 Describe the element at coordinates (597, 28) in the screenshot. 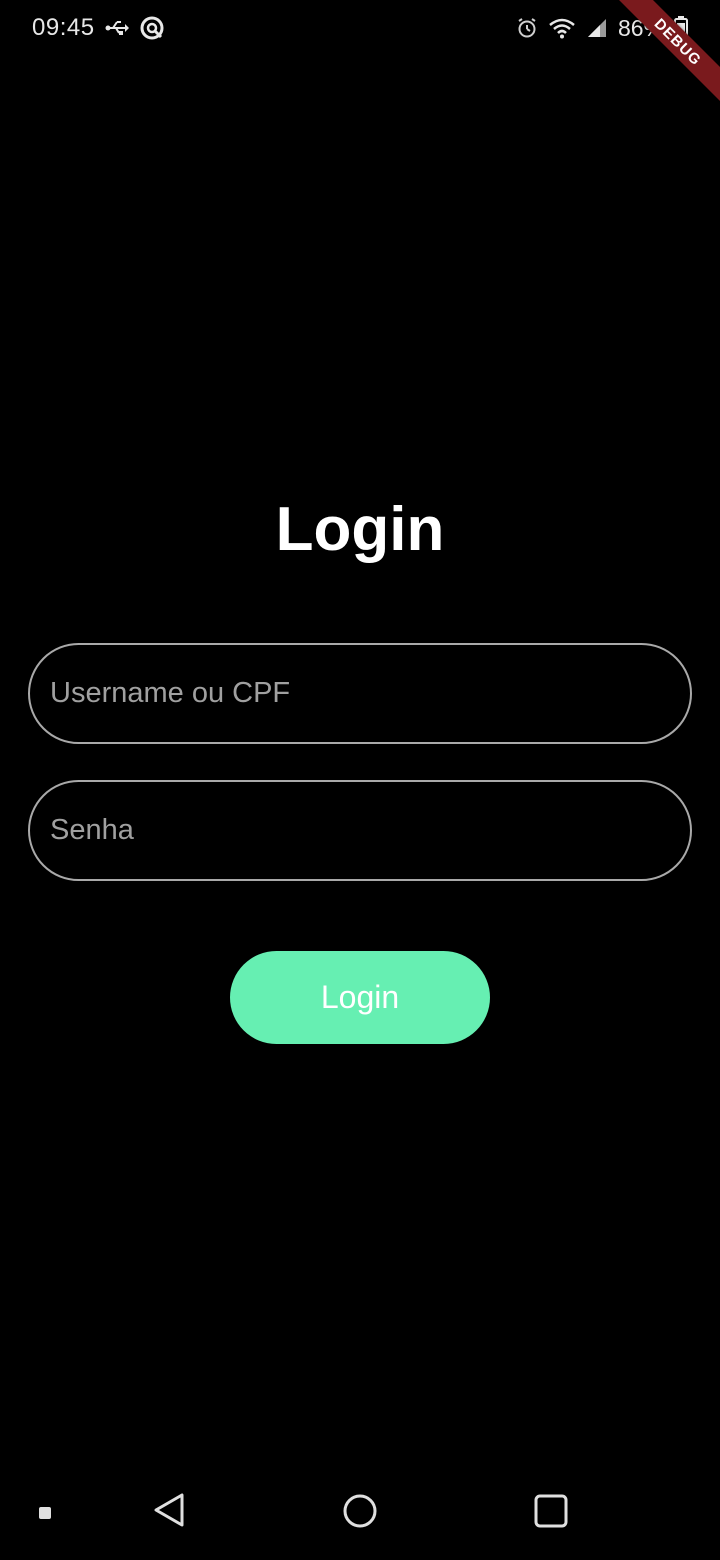

I see `signal-icon` at that location.